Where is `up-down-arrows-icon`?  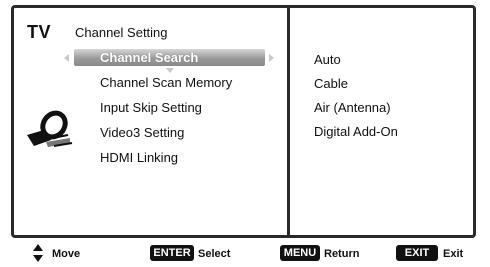 up-down-arrows-icon is located at coordinates (38, 253).